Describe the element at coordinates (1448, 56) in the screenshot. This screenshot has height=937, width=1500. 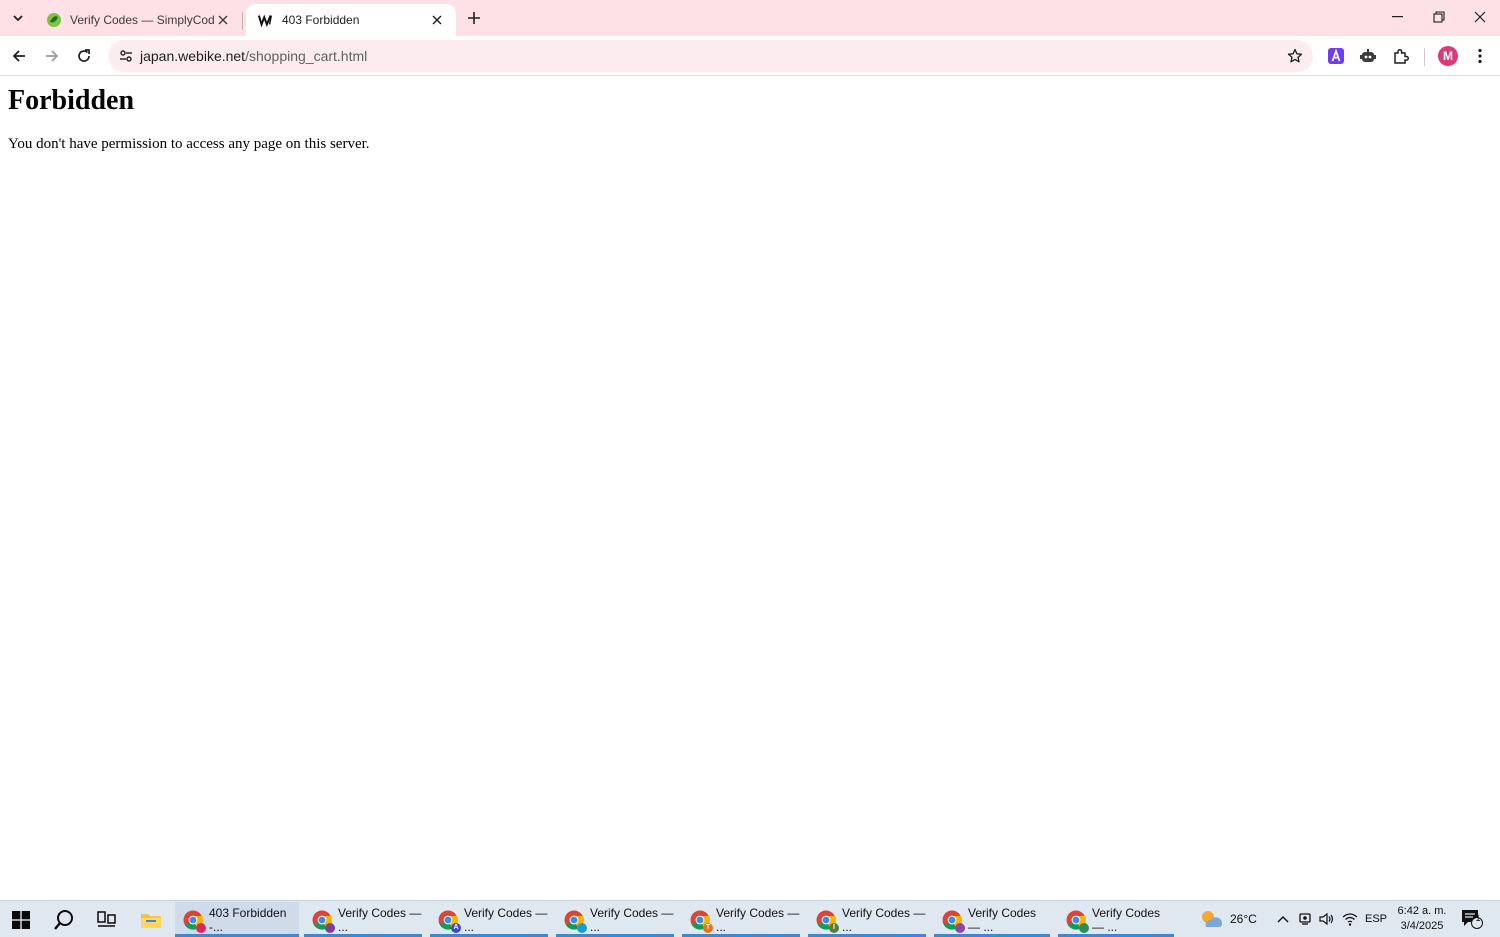
I see `profile-avatar: M` at that location.